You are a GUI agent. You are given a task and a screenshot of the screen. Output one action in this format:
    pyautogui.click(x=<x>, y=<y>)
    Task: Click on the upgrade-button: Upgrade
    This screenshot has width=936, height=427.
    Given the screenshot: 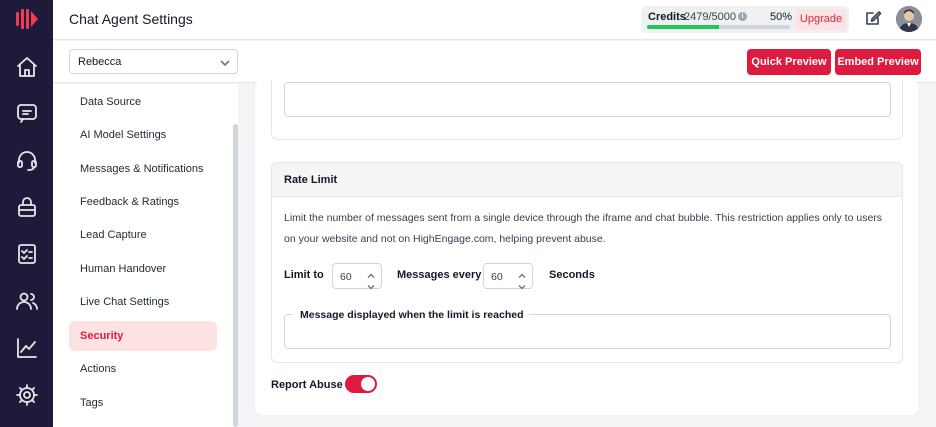 What is the action you would take?
    pyautogui.click(x=821, y=19)
    